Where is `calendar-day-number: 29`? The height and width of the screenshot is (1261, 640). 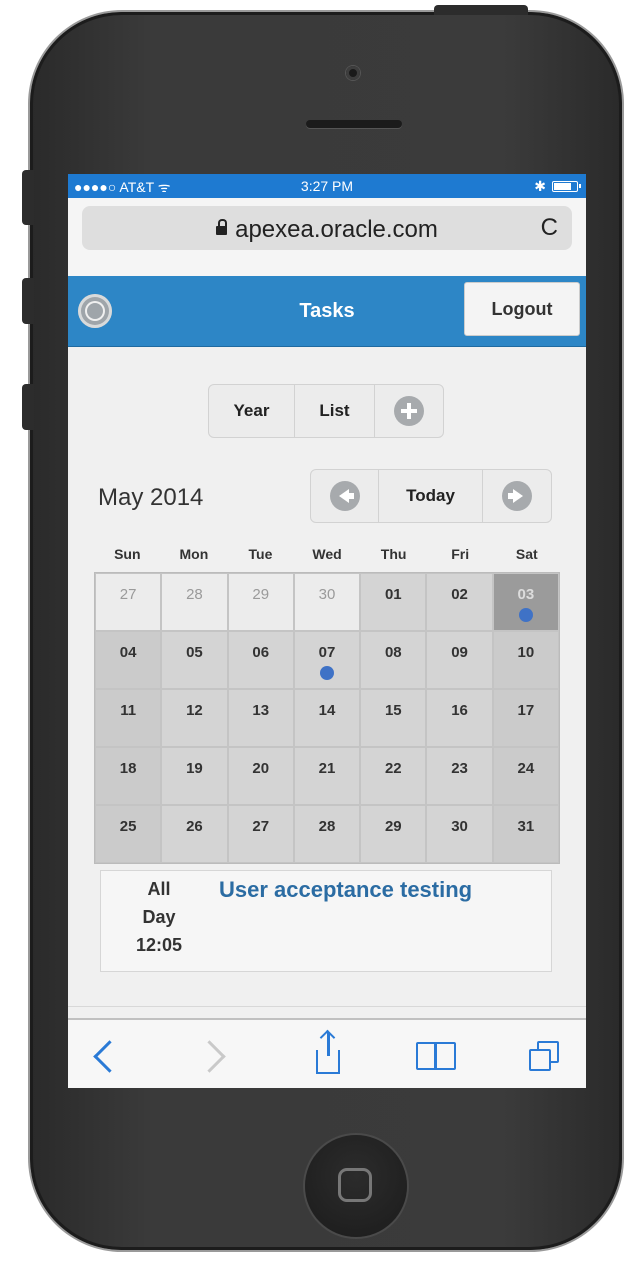 calendar-day-number: 29 is located at coordinates (393, 826).